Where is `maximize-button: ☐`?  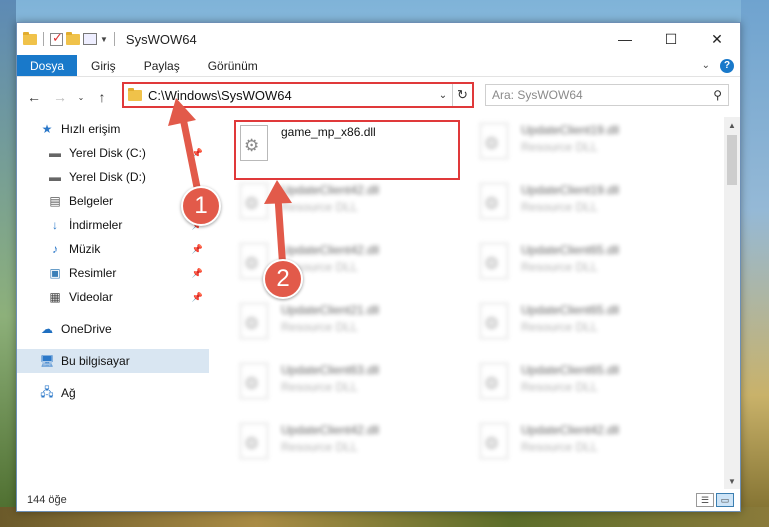
maximize-button: ☐ is located at coordinates (671, 39).